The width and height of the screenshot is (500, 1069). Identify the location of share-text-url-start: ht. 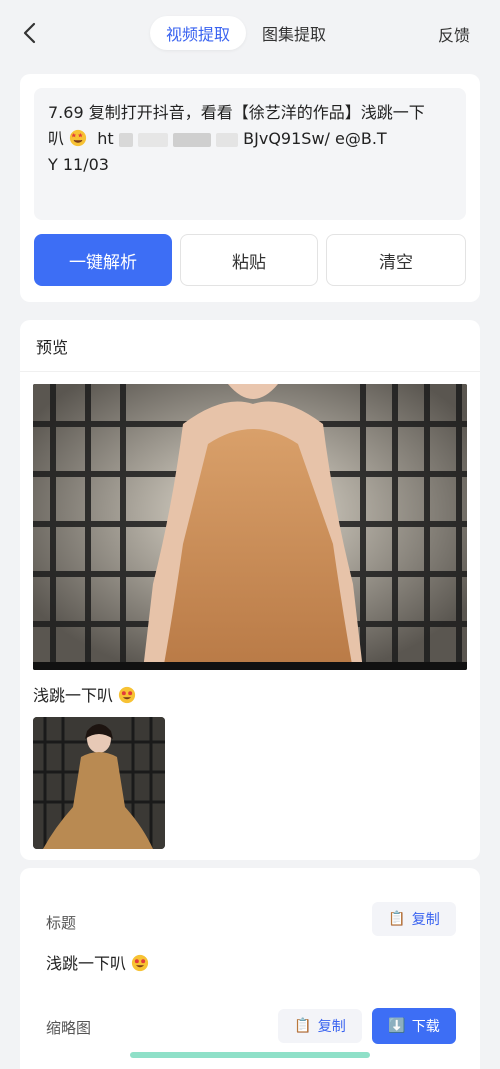
(105, 138).